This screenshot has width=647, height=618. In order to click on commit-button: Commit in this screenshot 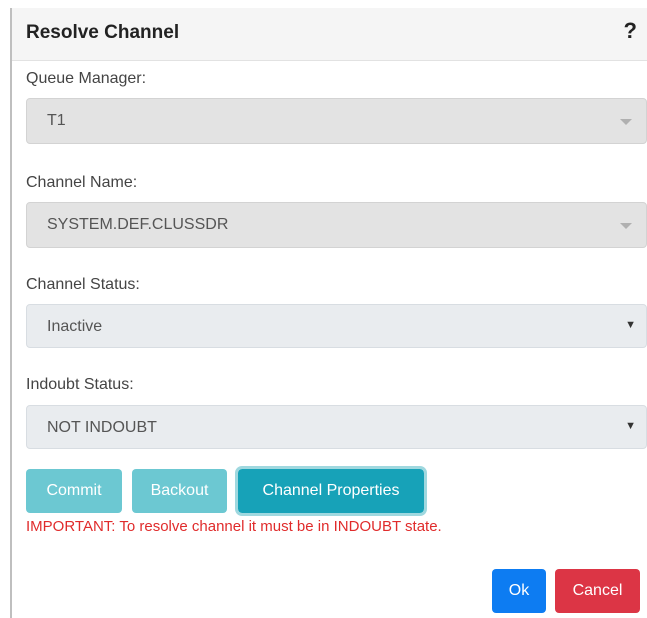, I will do `click(74, 491)`.